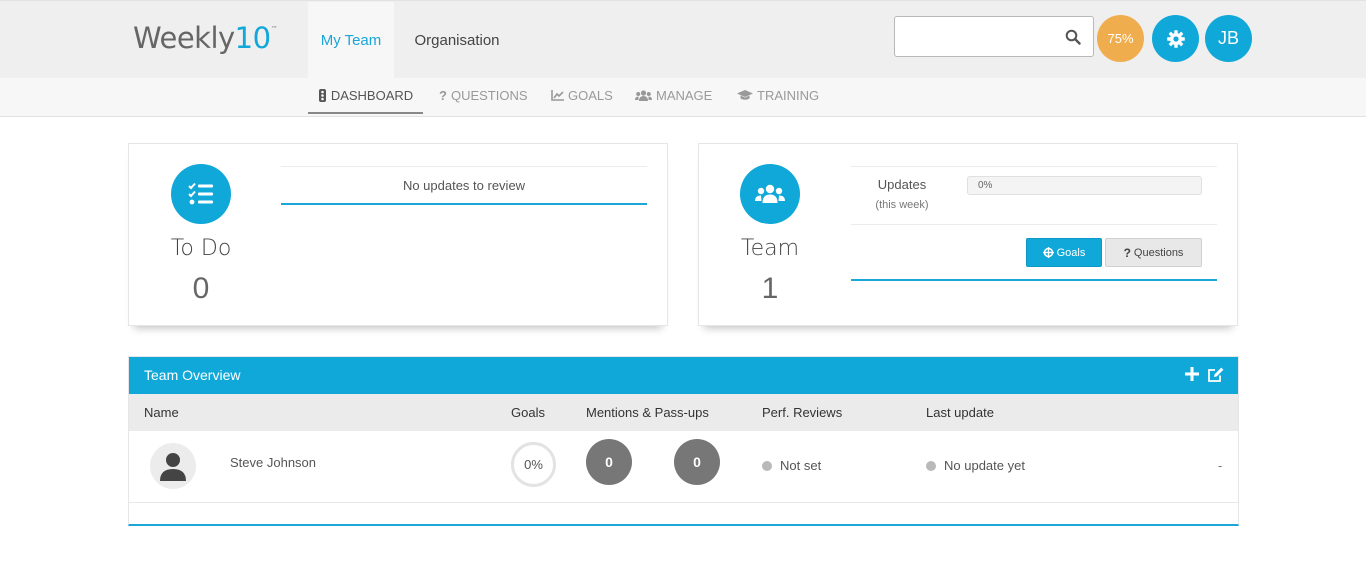 The width and height of the screenshot is (1366, 582). What do you see at coordinates (902, 205) in the screenshot?
I see `updates-sublabel: (this week)` at bounding box center [902, 205].